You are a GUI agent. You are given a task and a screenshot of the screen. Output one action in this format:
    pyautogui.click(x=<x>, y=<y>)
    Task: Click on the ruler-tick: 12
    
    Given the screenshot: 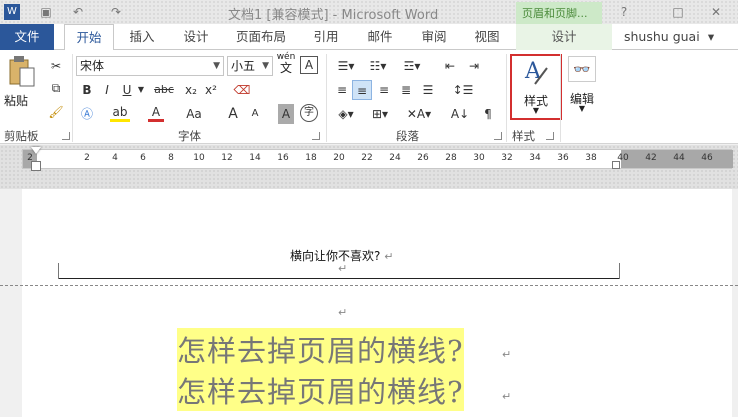 What is the action you would take?
    pyautogui.click(x=227, y=158)
    